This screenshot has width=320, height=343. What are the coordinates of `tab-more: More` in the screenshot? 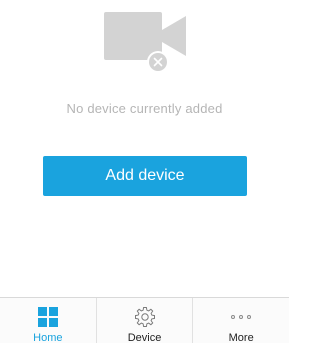 It's located at (240, 320).